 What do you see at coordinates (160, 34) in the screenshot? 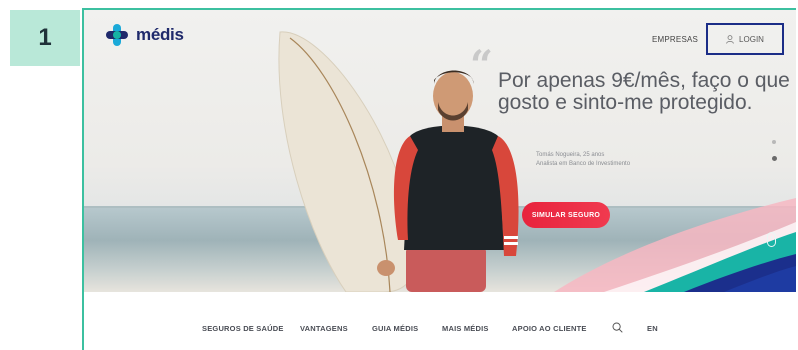
I see `logo-text: médis` at bounding box center [160, 34].